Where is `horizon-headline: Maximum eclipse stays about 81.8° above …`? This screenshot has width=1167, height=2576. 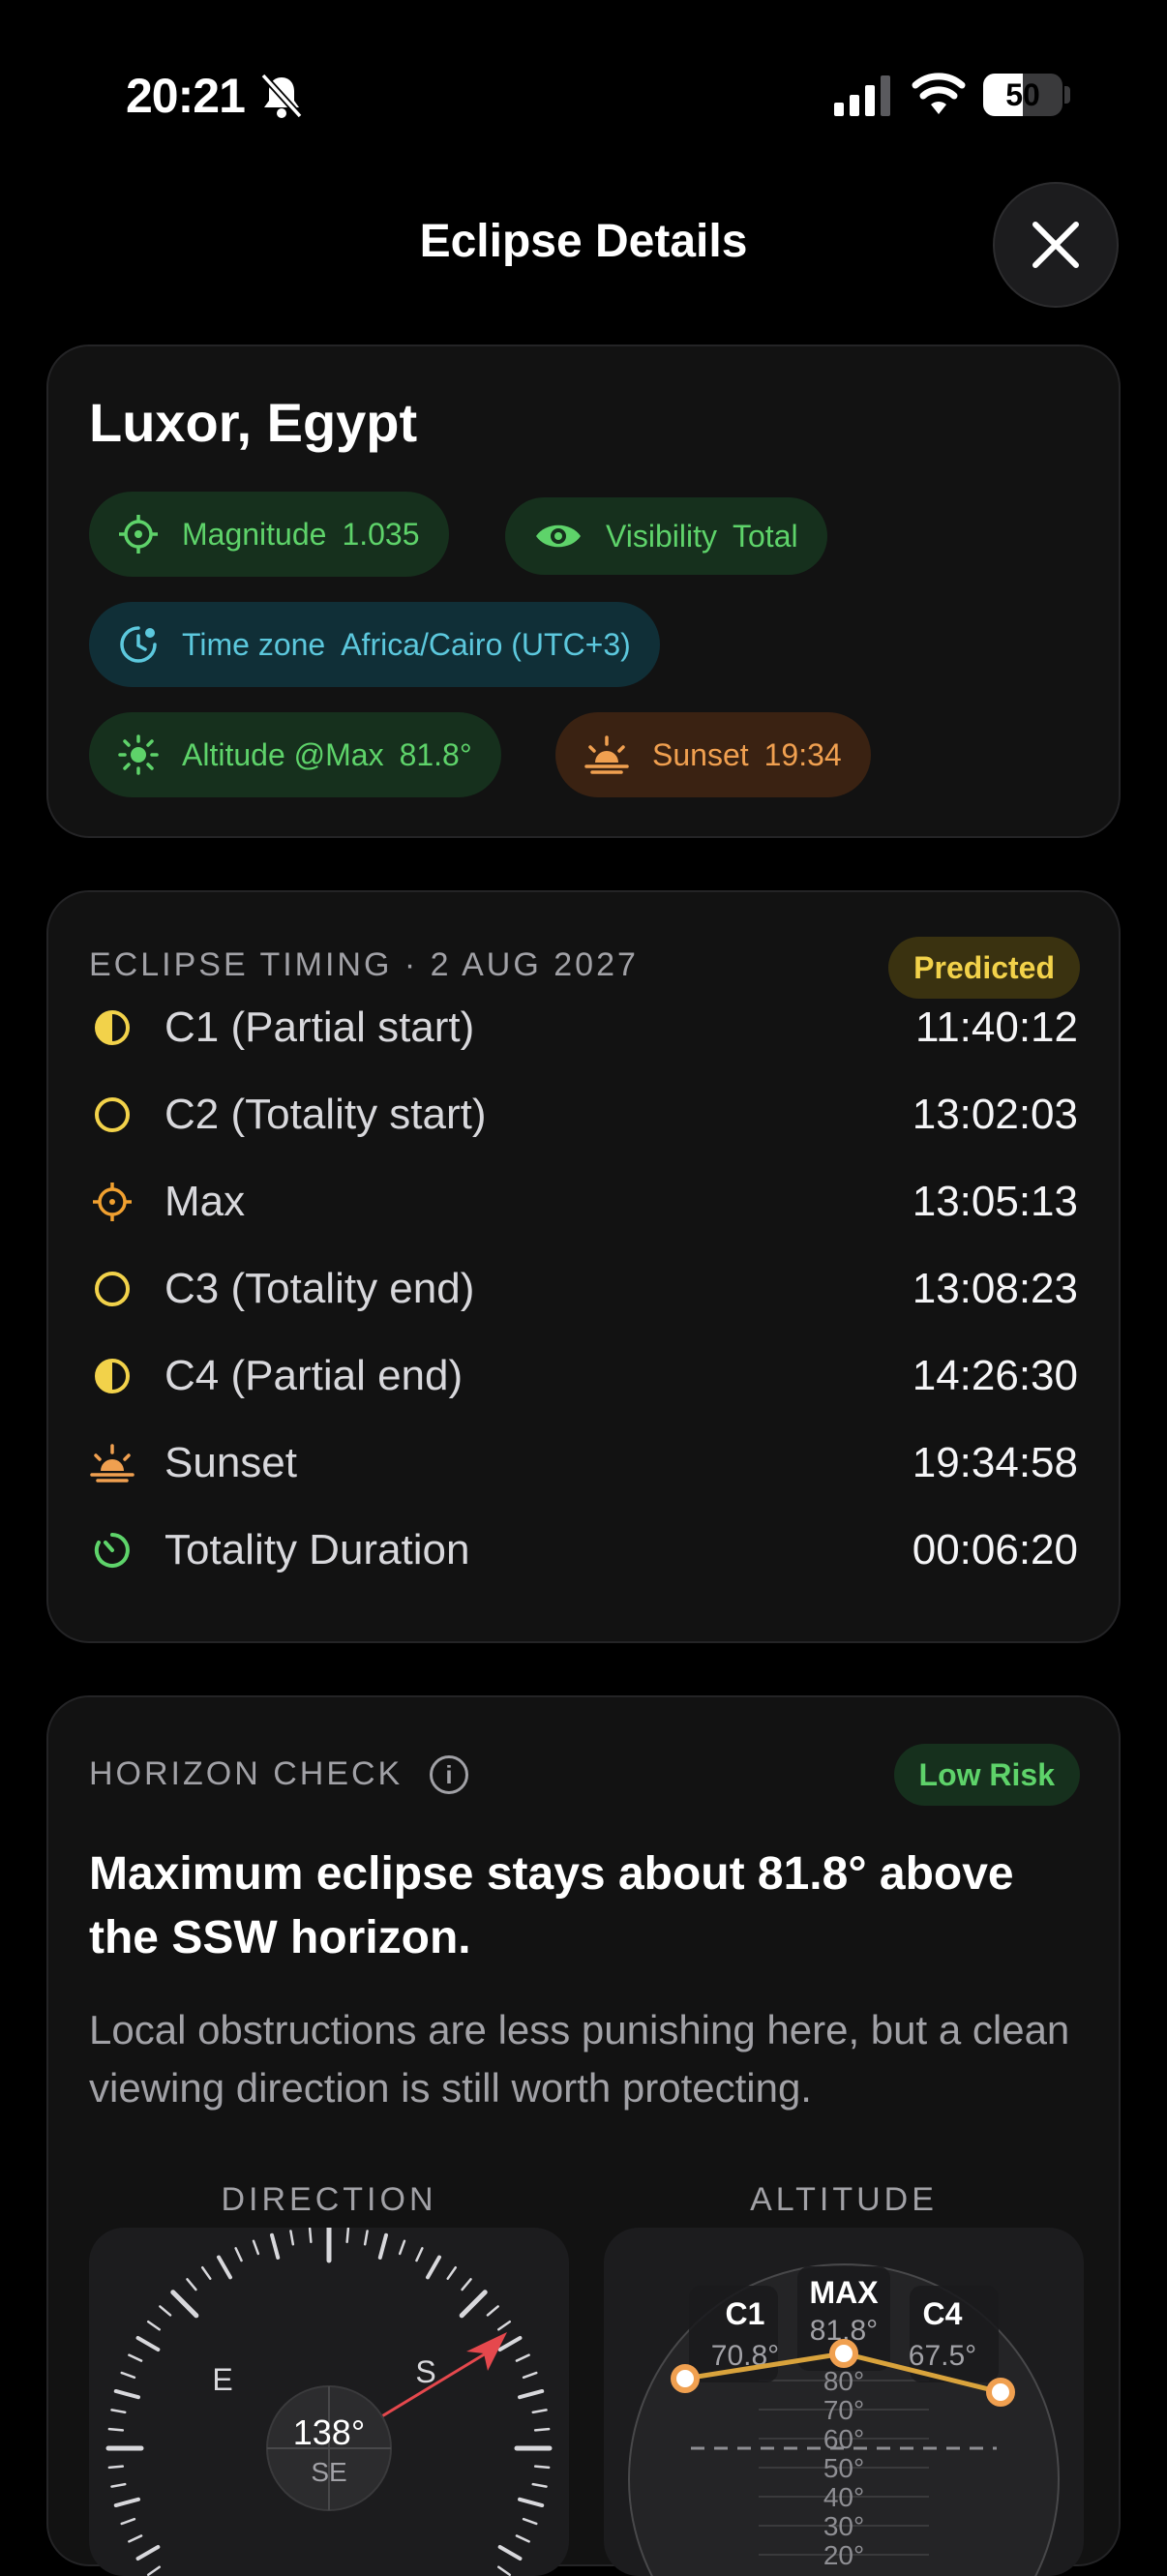 horizon-headline: Maximum eclipse stays about 81.8° above … is located at coordinates (551, 1905).